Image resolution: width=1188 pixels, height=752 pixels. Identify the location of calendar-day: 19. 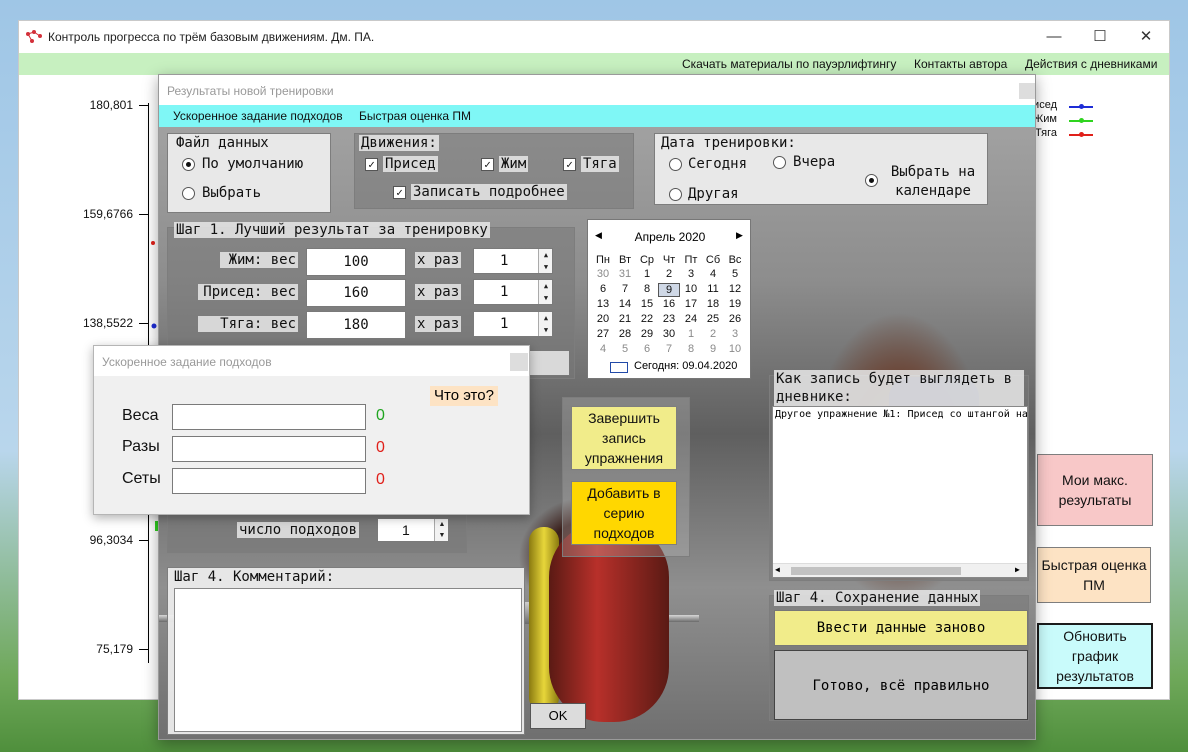
(735, 304).